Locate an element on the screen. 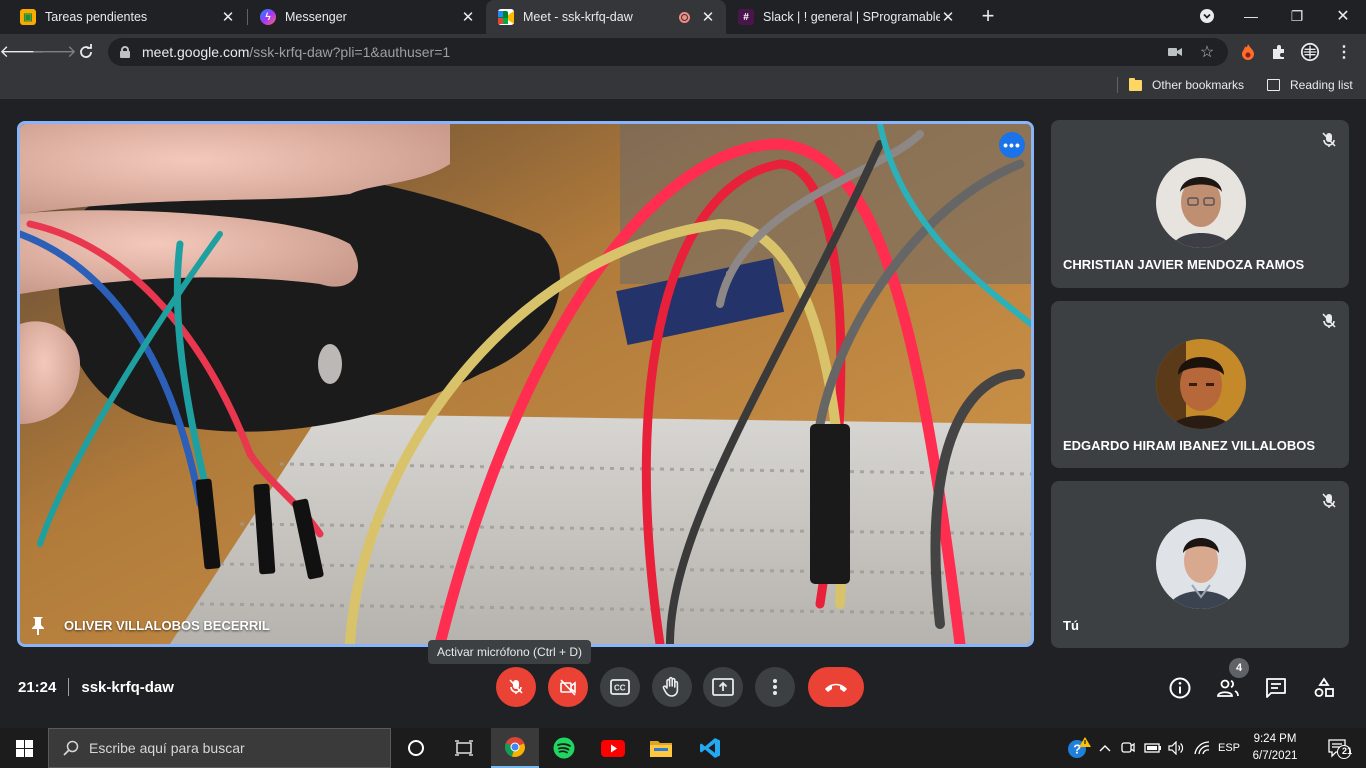 The height and width of the screenshot is (768, 1366). people-icon is located at coordinates (1228, 688).